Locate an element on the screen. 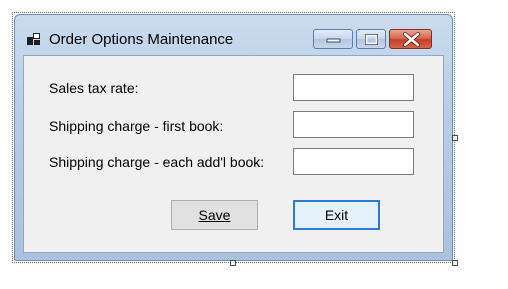  shipping-first-book-label: Shipping charge - first book: is located at coordinates (136, 126).